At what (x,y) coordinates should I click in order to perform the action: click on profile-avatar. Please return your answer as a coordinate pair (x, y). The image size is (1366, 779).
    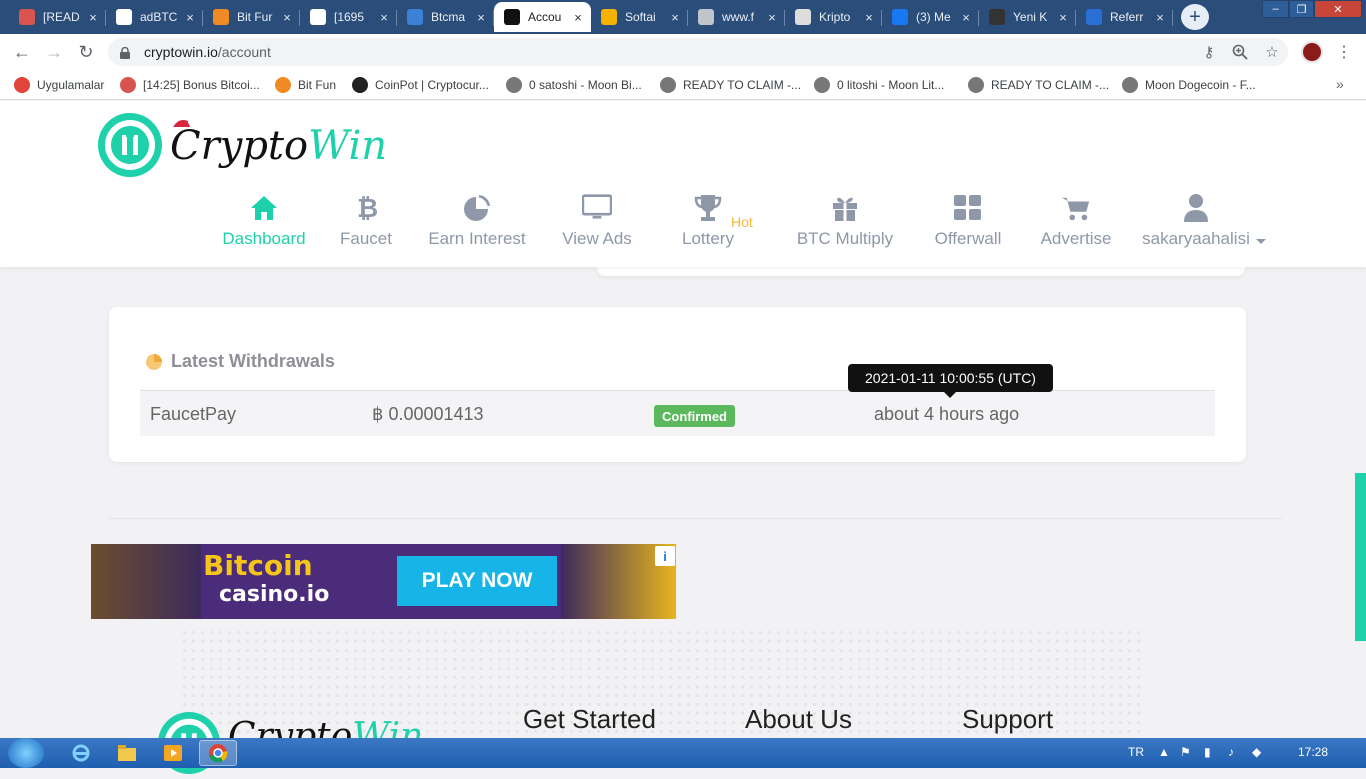
    Looking at the image, I should click on (1312, 52).